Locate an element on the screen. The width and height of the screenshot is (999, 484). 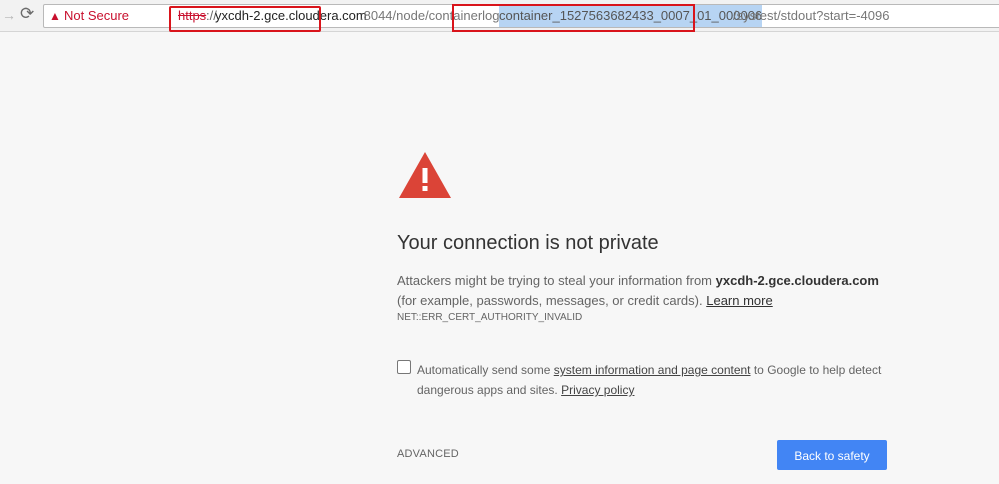
not-secure-label: Not Secure is located at coordinates (96, 16).